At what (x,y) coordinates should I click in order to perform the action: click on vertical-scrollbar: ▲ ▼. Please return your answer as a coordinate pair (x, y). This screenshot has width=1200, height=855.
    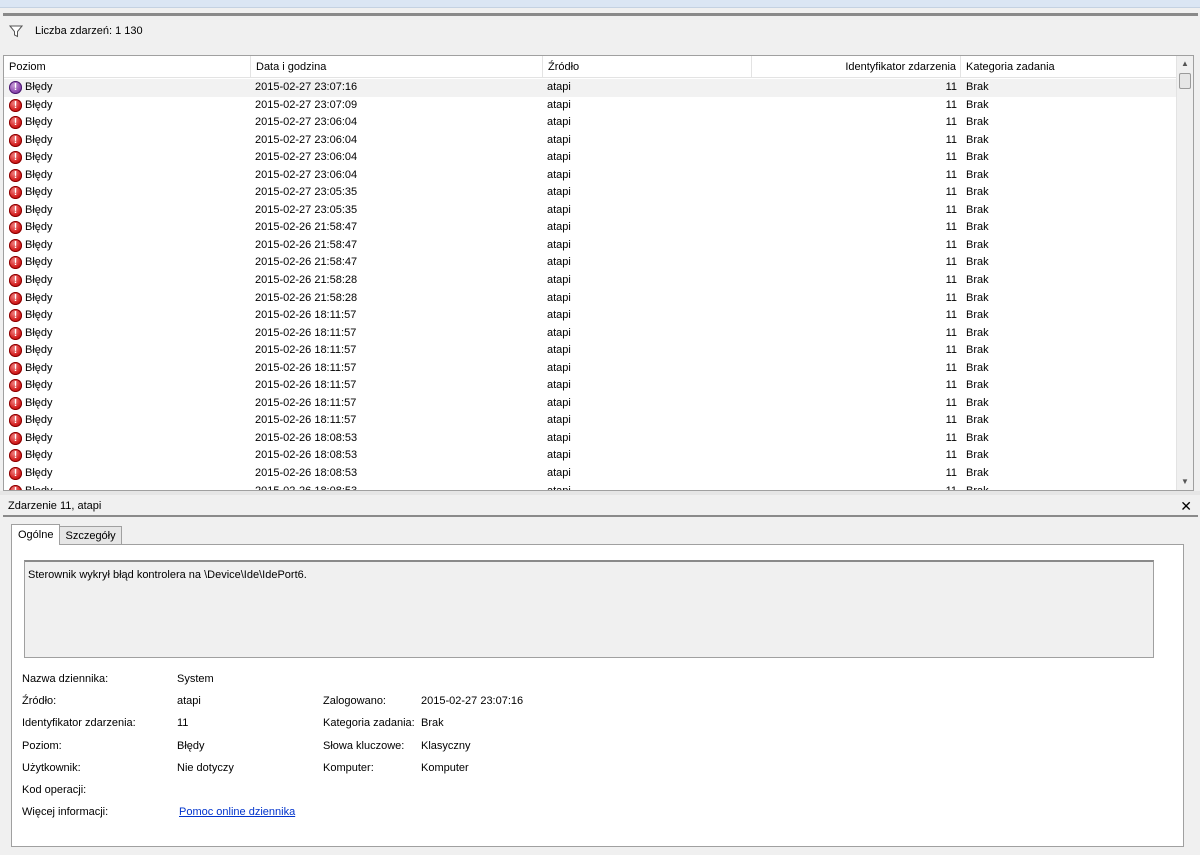
    Looking at the image, I should click on (1184, 273).